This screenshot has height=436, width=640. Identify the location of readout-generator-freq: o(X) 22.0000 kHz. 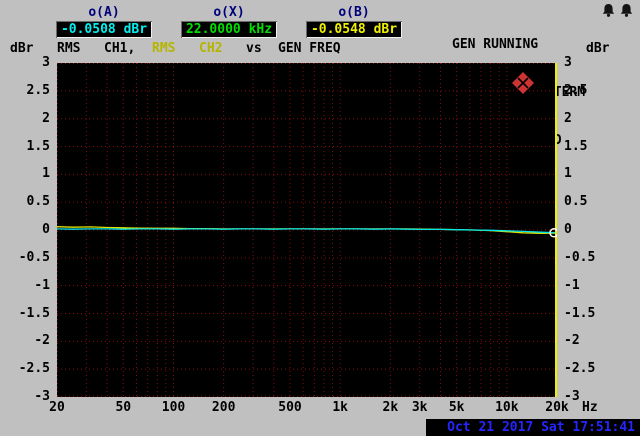
(229, 21).